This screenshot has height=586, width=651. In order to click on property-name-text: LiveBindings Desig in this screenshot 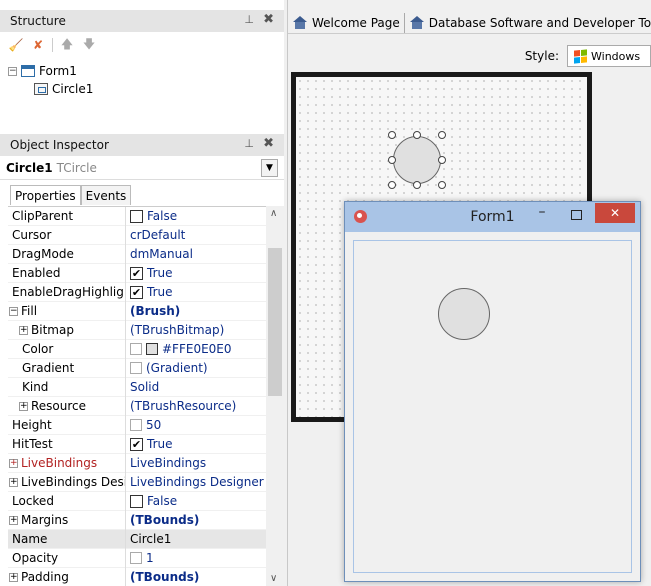, I will do `click(73, 482)`.